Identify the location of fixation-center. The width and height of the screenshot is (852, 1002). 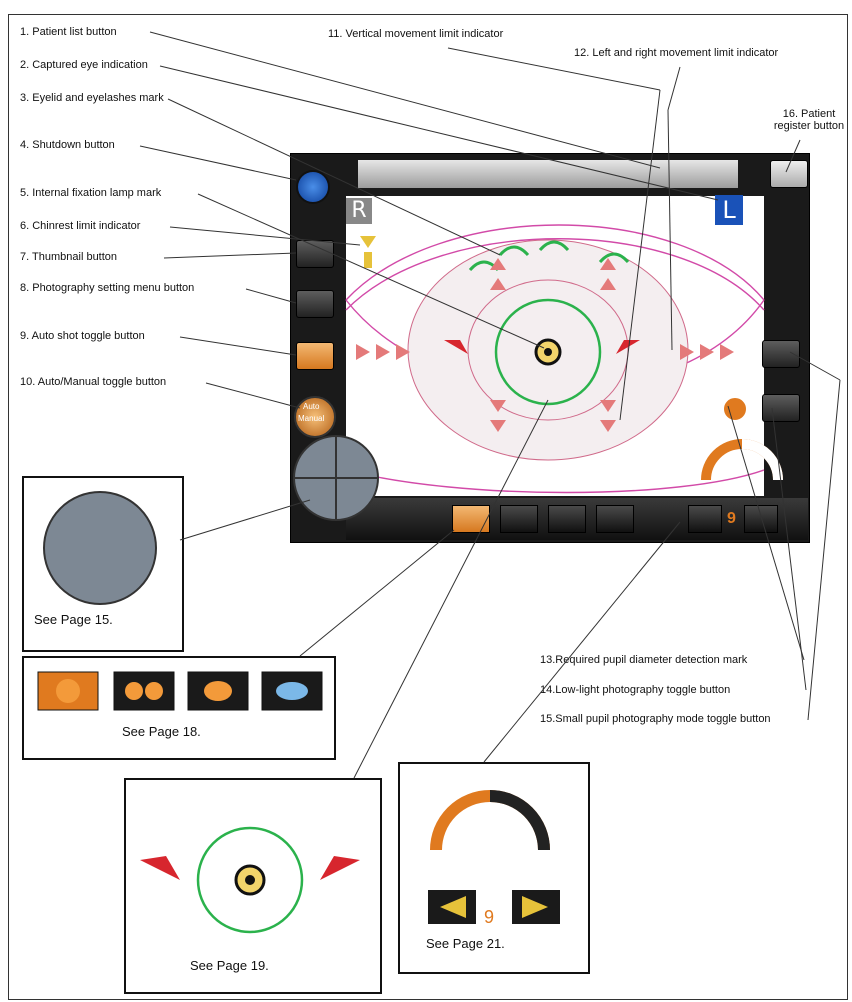
(548, 352).